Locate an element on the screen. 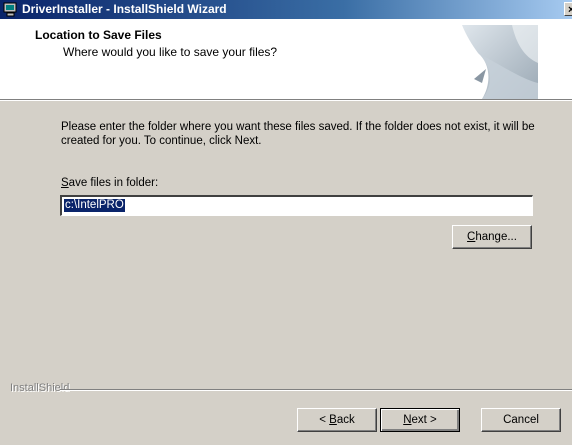  installer-computer-icon is located at coordinates (10, 9).